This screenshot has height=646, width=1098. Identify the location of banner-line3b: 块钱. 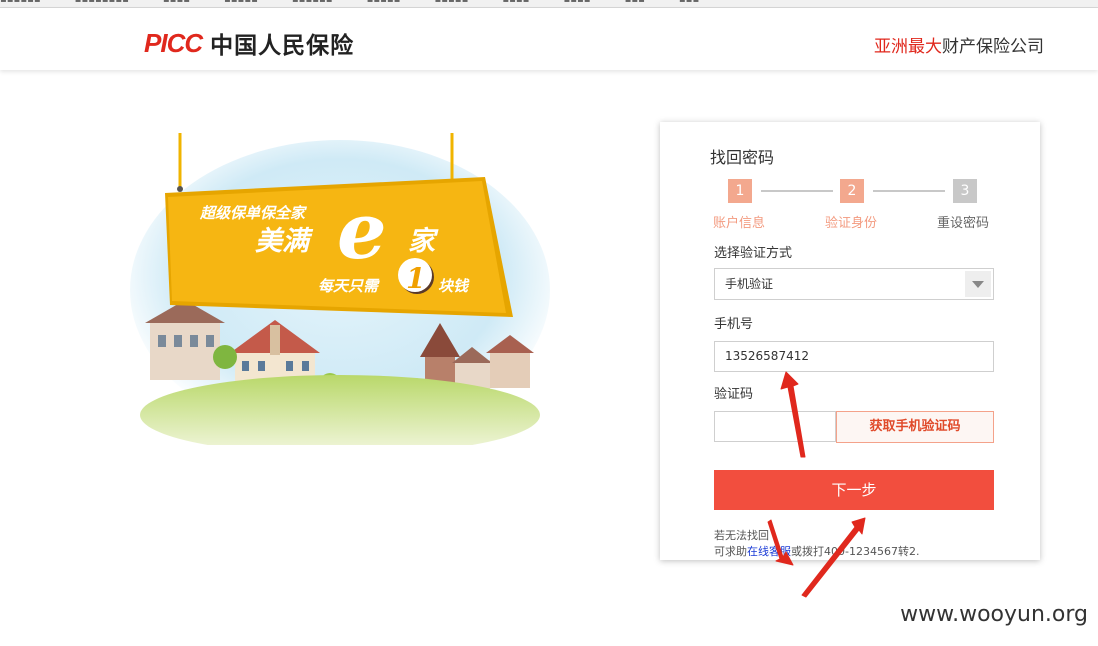
(454, 286).